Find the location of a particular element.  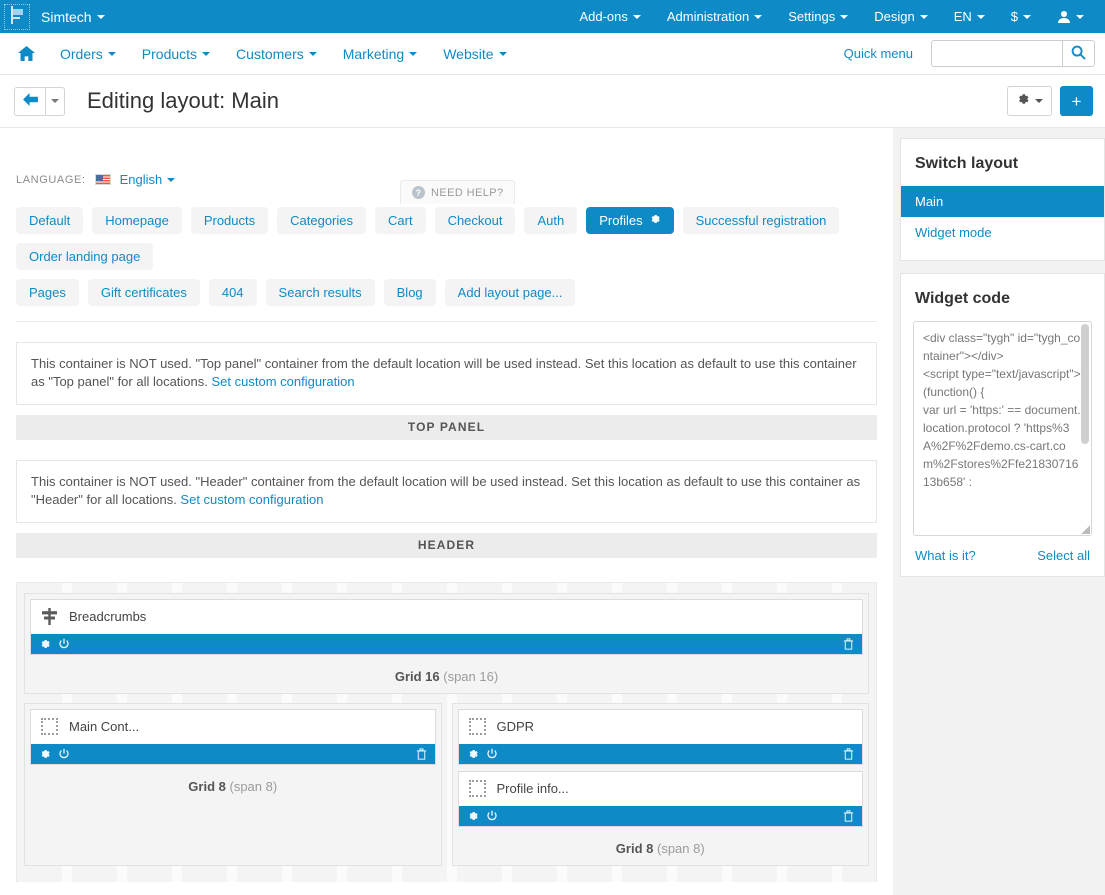

search-button is located at coordinates (1078, 53).